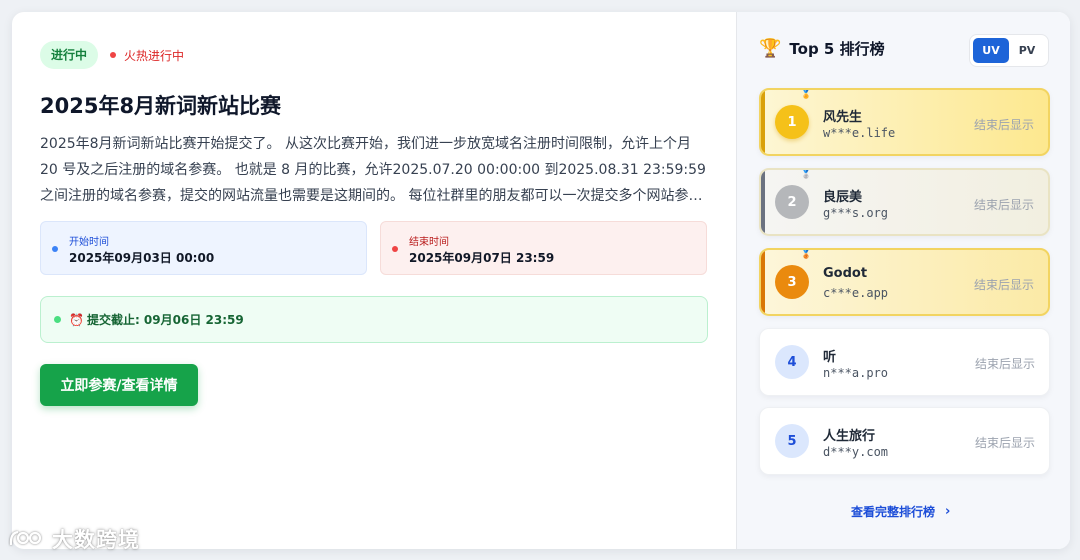 This screenshot has width=1080, height=560. Describe the element at coordinates (806, 94) in the screenshot. I see `medal-icon: 🏅` at that location.